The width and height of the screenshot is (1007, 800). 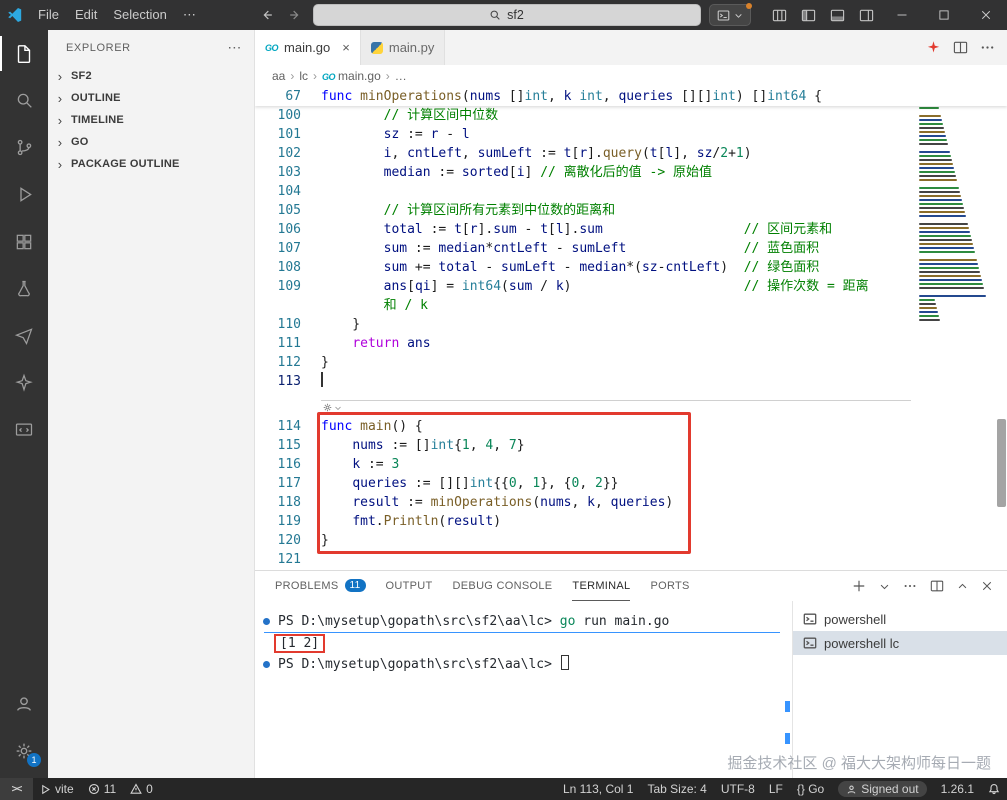 What do you see at coordinates (962, 586) in the screenshot?
I see `maximize-panel-icon` at bounding box center [962, 586].